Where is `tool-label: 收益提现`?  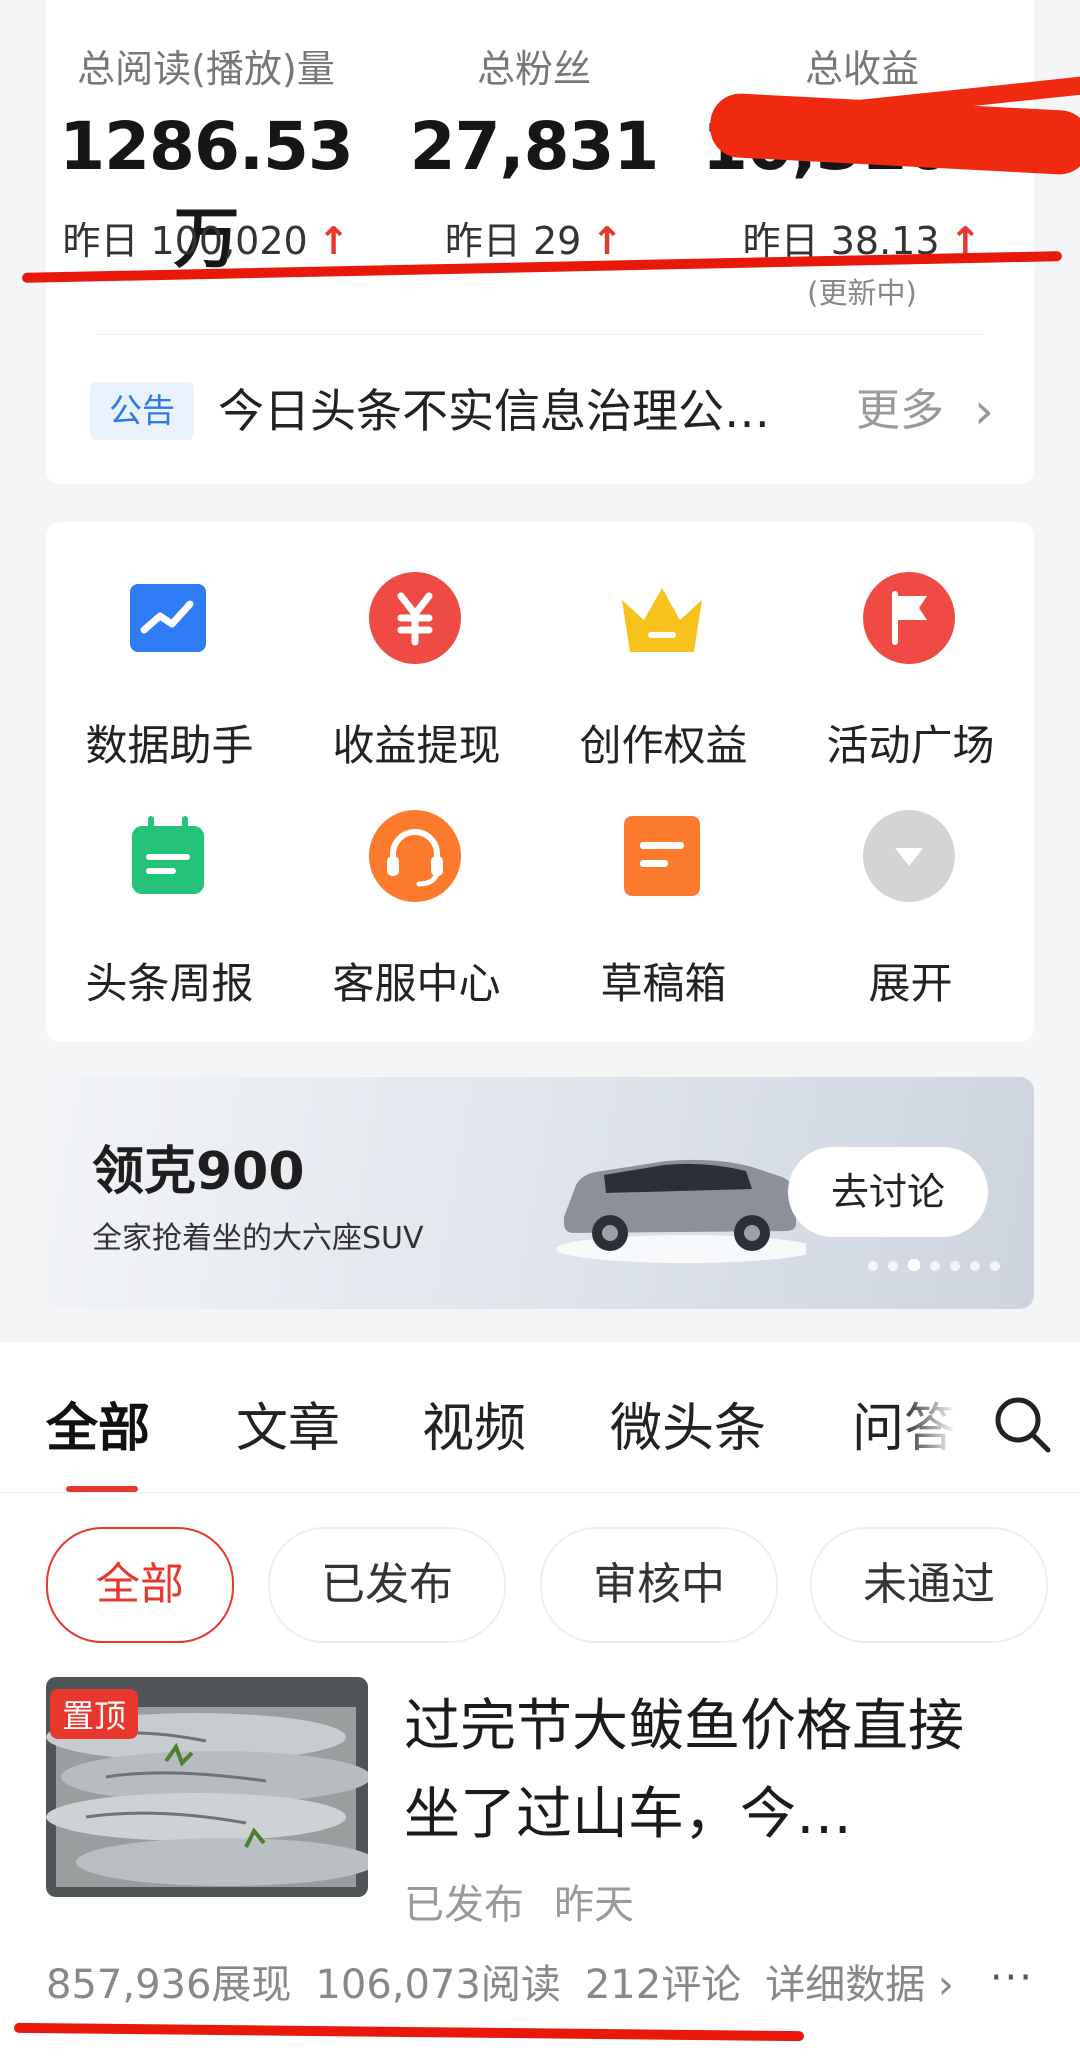 tool-label: 收益提现 is located at coordinates (416, 745).